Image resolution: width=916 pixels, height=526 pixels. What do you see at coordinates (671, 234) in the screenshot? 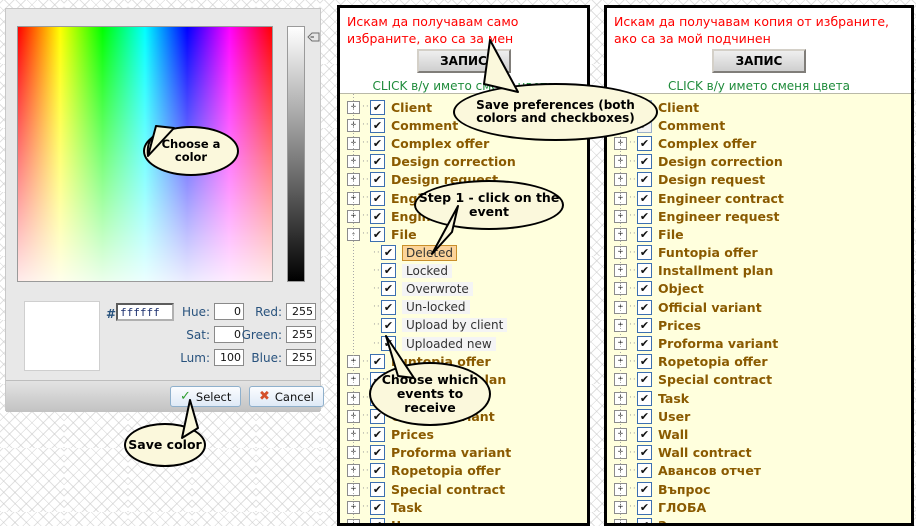
I see `tree-row-label: File` at bounding box center [671, 234].